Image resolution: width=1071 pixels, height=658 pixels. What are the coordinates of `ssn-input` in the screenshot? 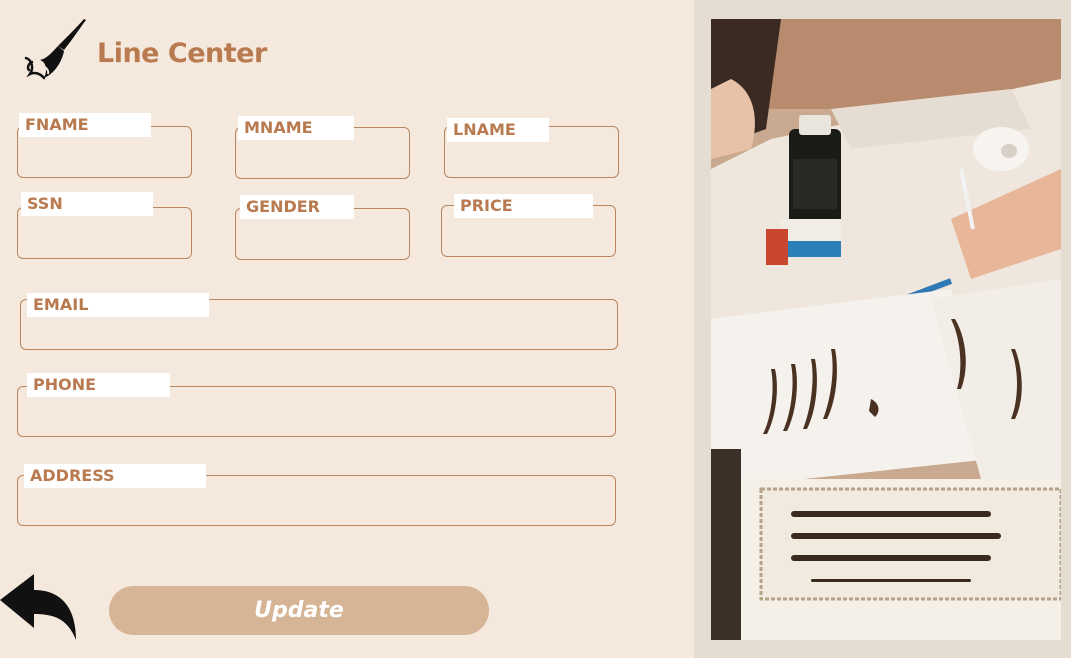 It's located at (104, 240).